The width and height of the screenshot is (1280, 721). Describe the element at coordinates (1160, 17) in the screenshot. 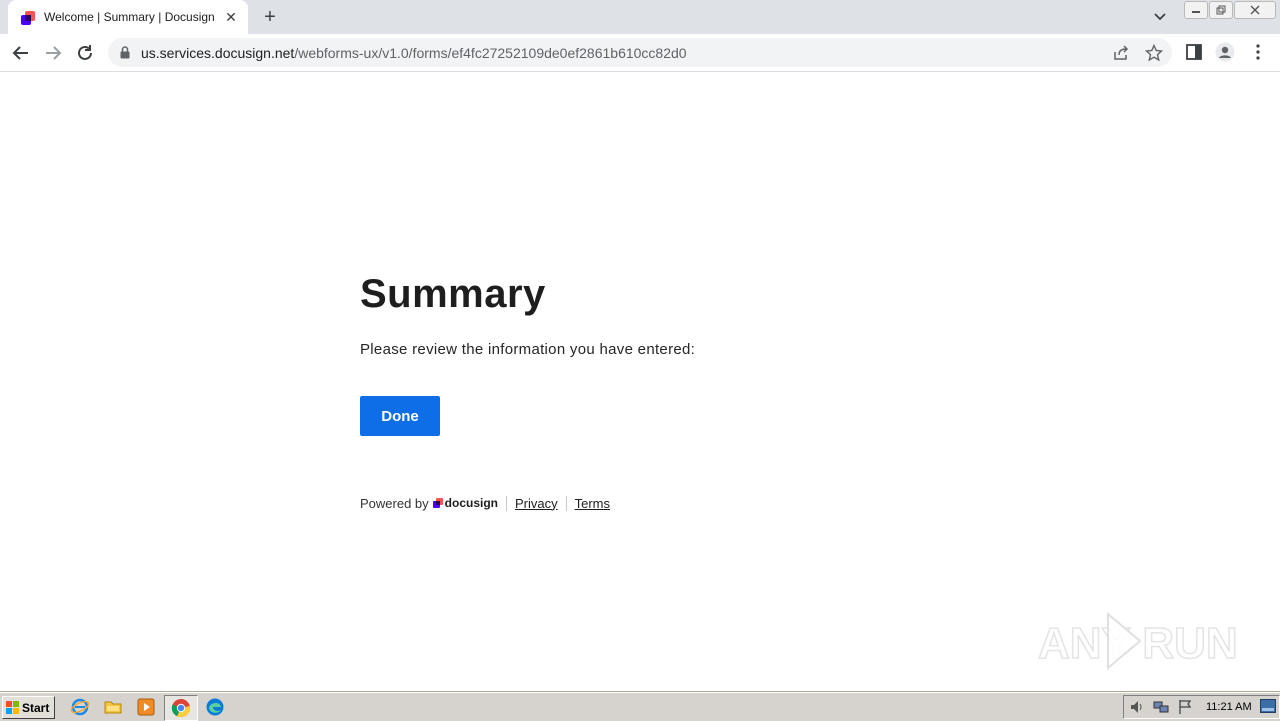

I see `tab-search-chevron-icon` at that location.